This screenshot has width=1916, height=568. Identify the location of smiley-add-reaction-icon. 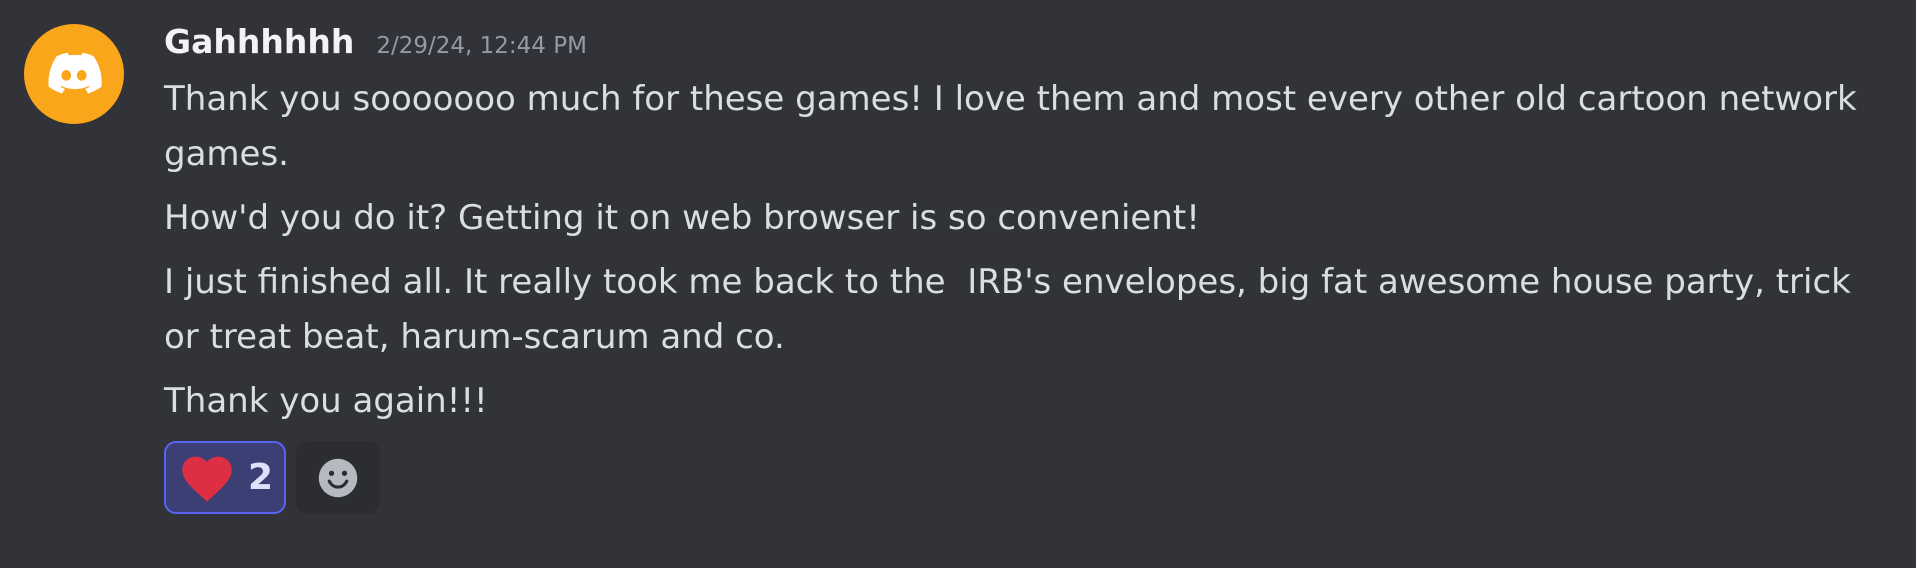
(338, 477).